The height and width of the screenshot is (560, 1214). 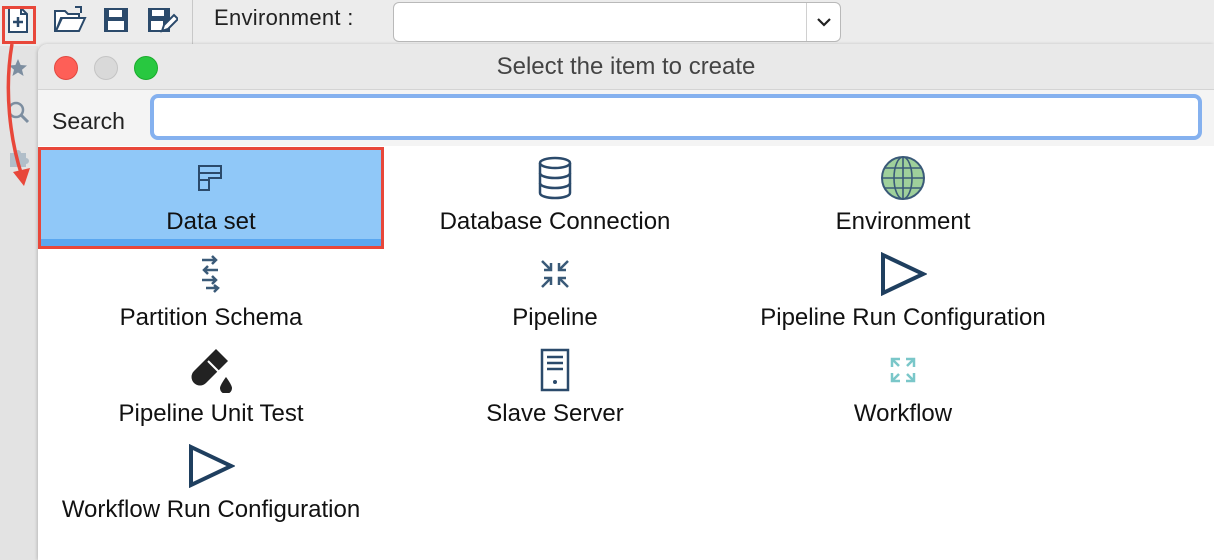 What do you see at coordinates (555, 317) in the screenshot?
I see `item-label: Pipeline` at bounding box center [555, 317].